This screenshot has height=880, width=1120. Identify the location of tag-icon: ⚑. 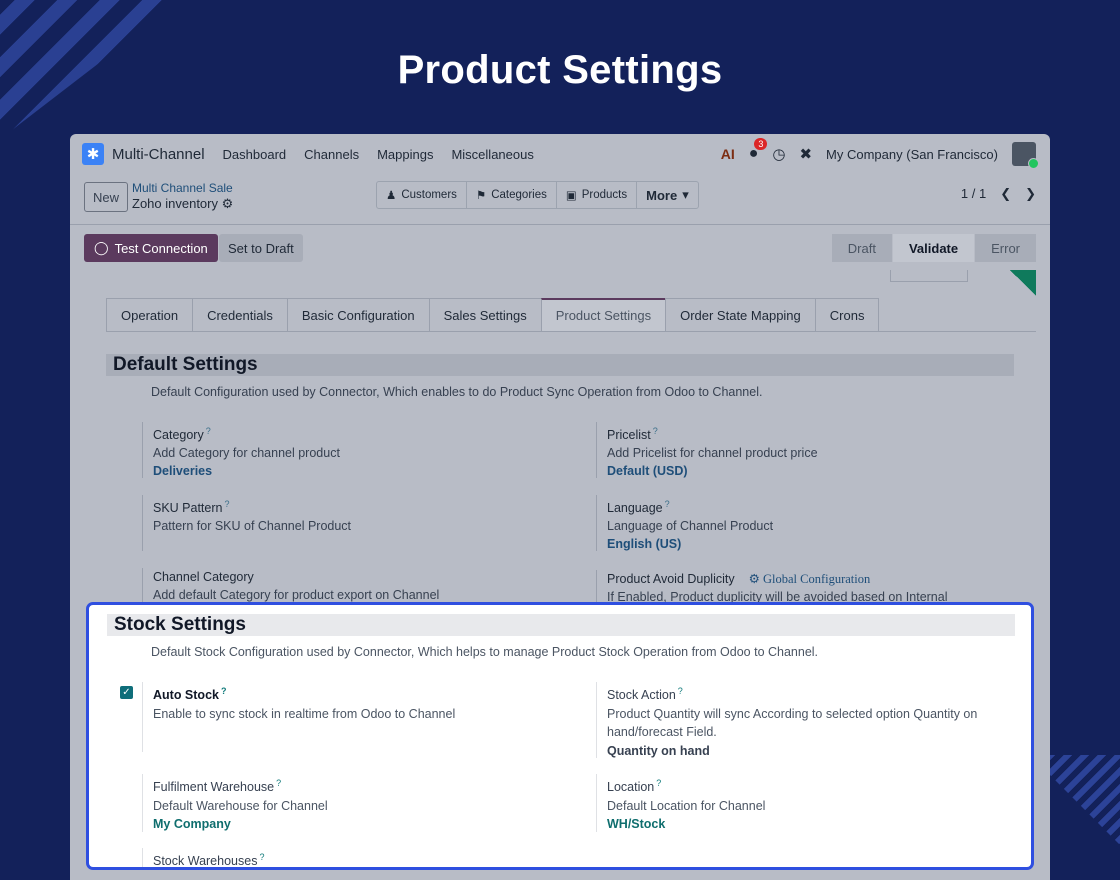
(481, 196).